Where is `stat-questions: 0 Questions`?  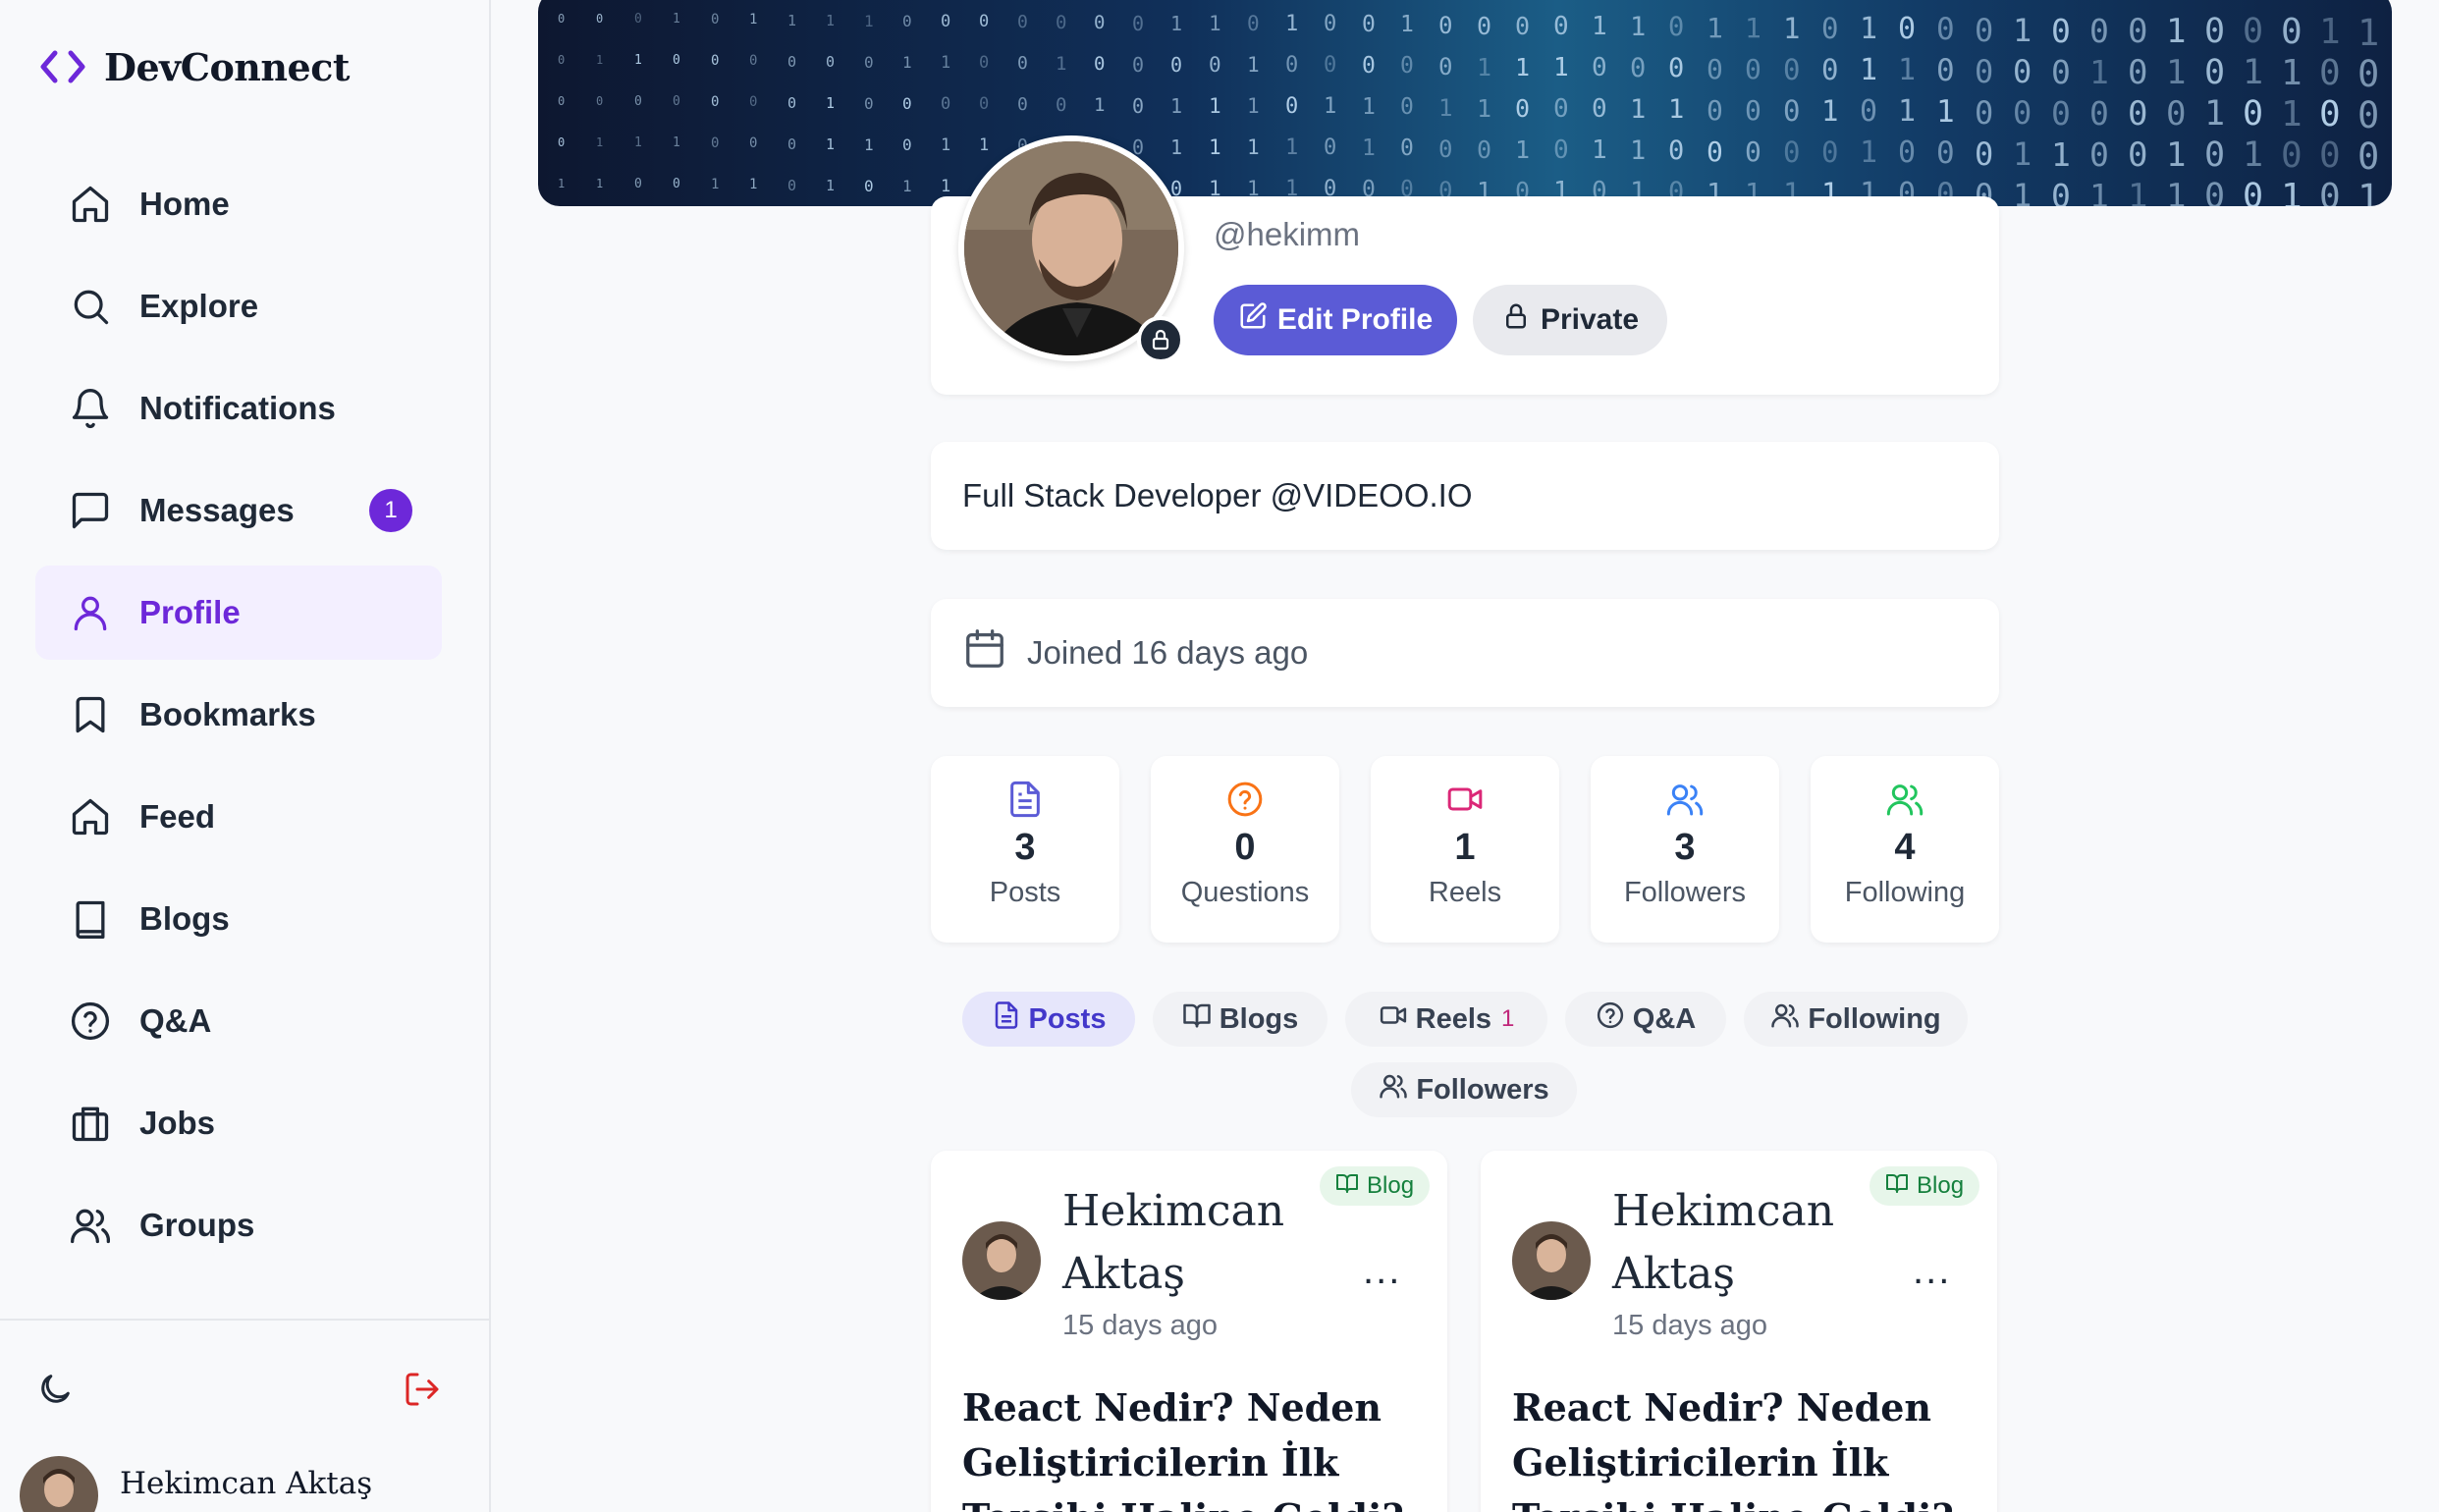
stat-questions: 0 Questions is located at coordinates (1245, 849).